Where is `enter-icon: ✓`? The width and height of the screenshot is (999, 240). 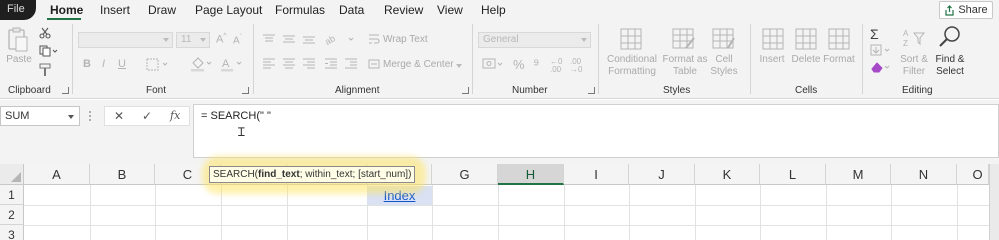 enter-icon: ✓ is located at coordinates (147, 116).